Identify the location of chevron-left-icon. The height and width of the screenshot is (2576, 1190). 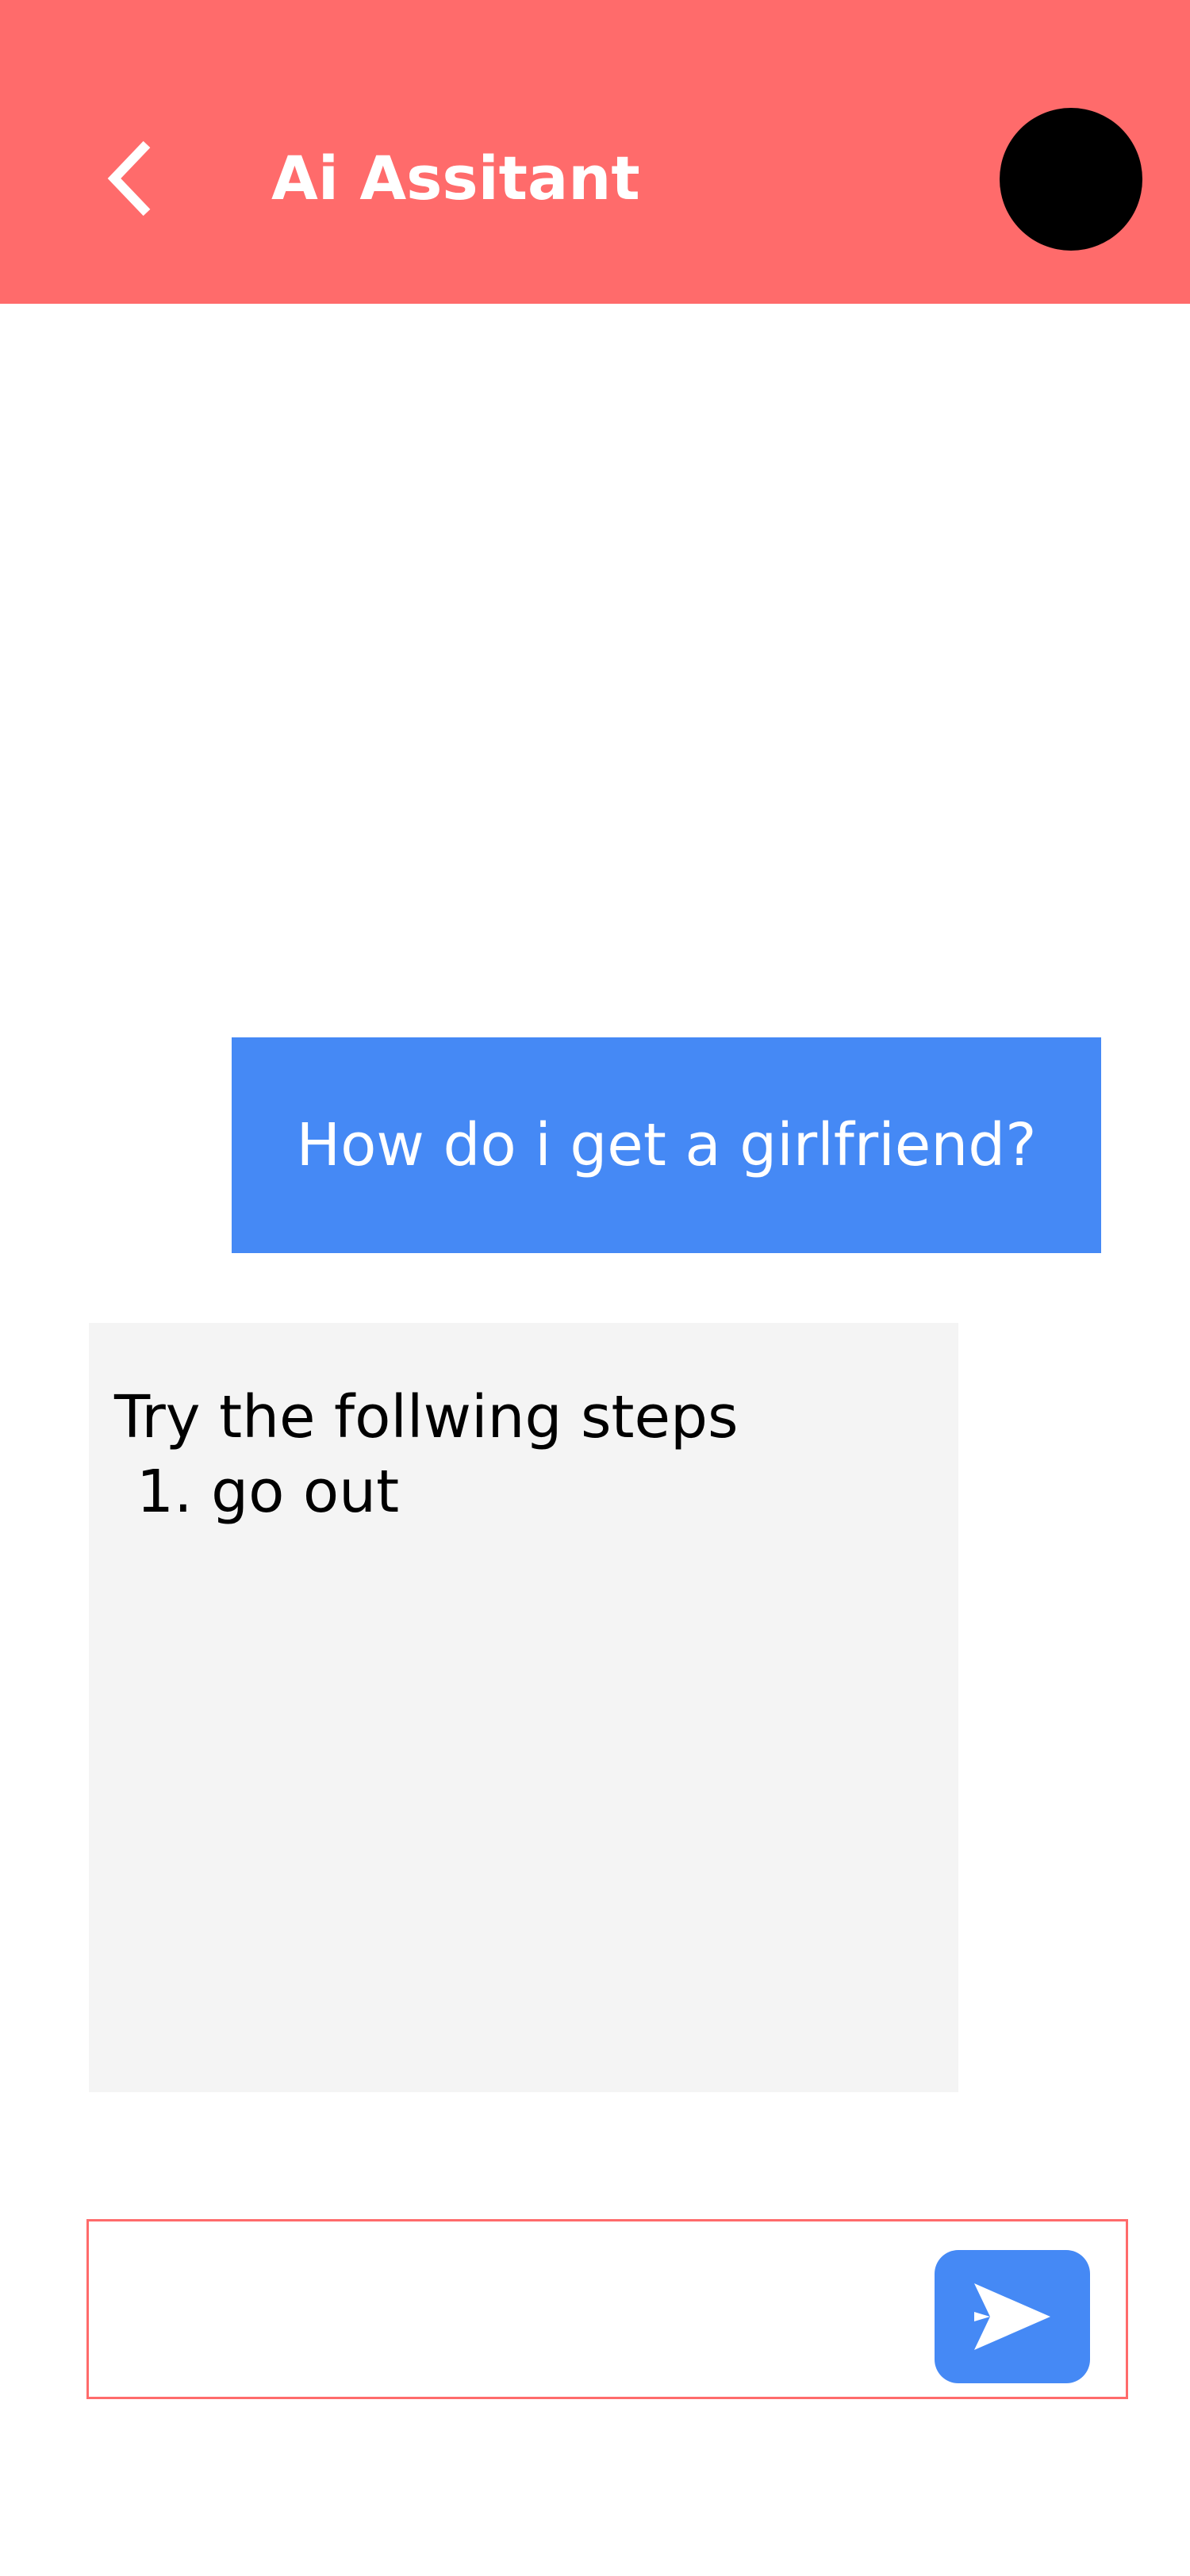
(129, 178).